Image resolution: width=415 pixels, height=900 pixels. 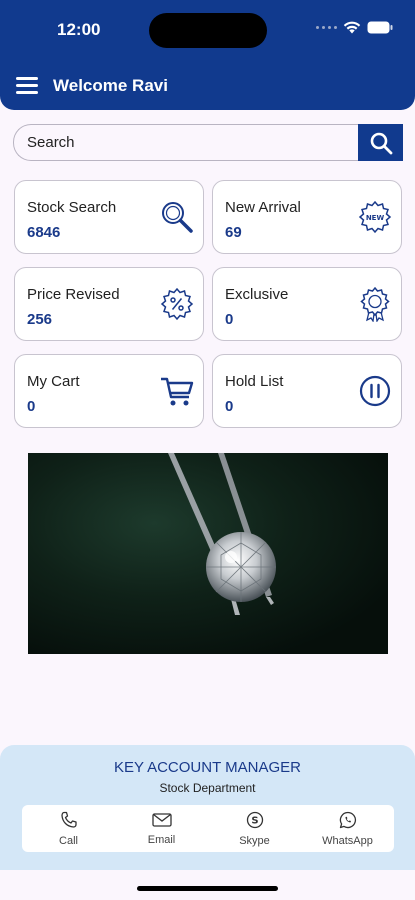 I want to click on skype-button: S Skype, so click(x=254, y=828).